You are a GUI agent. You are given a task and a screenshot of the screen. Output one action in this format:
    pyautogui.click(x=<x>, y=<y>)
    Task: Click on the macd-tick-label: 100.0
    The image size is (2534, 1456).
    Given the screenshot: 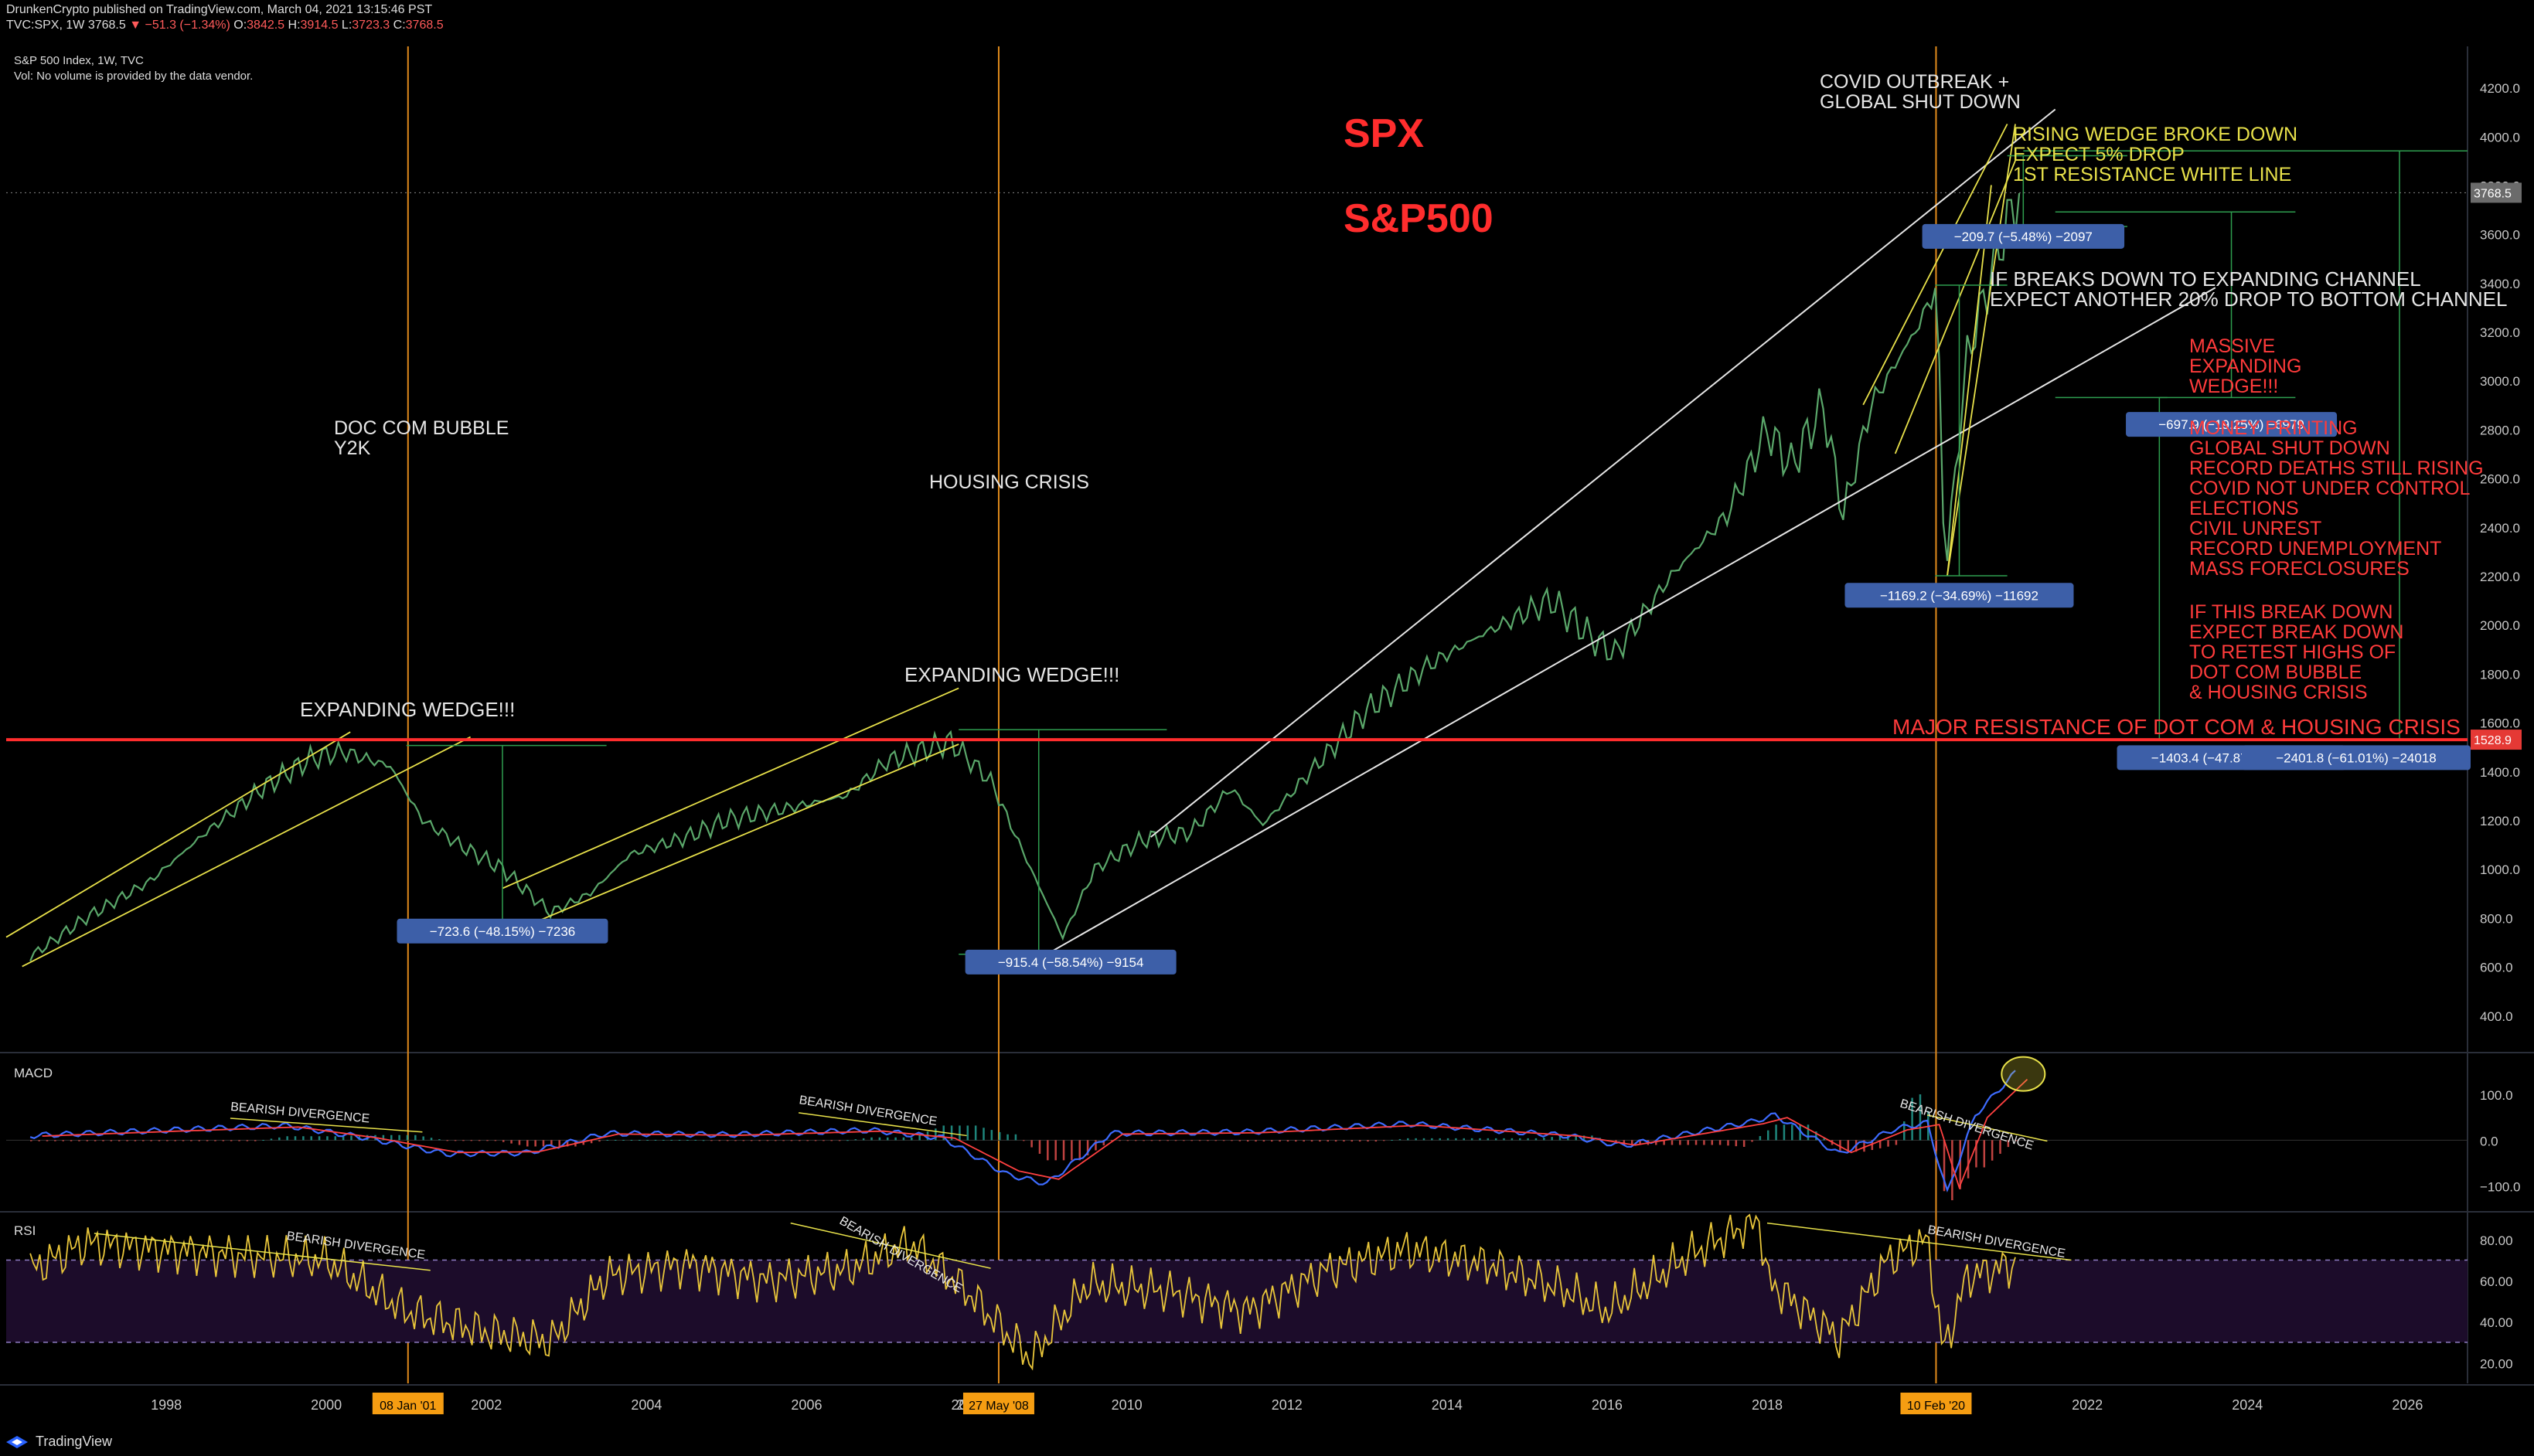 What is the action you would take?
    pyautogui.click(x=2496, y=1095)
    